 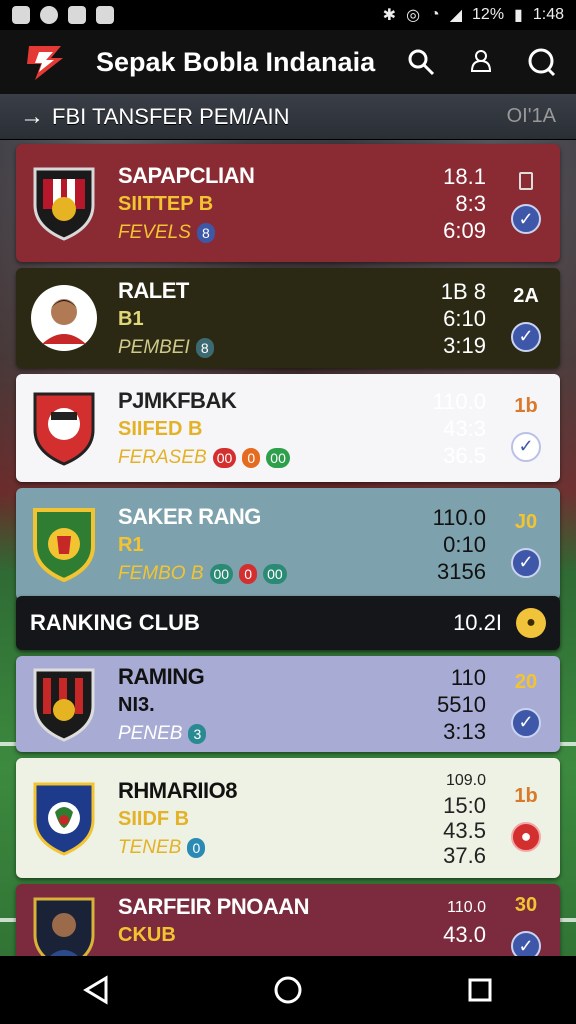 I want to click on club-subtitle: NI3., so click(x=136, y=704).